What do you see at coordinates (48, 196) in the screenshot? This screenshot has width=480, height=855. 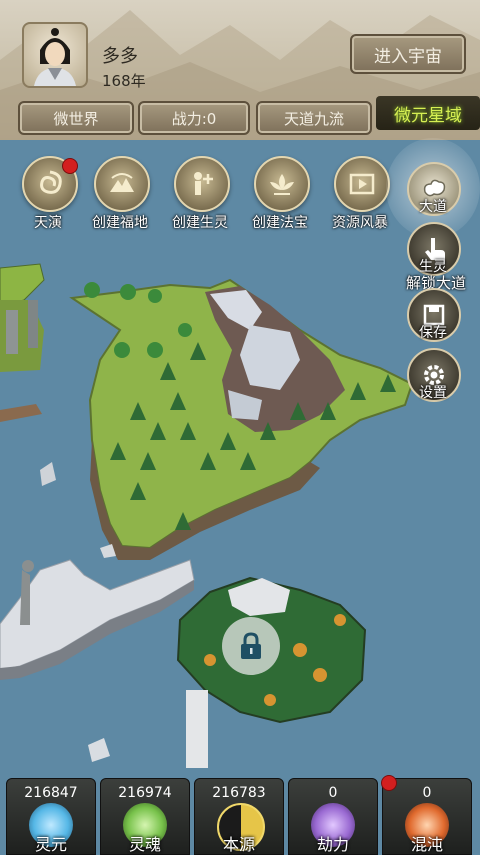 I see `skill-tianyan: 天演` at bounding box center [48, 196].